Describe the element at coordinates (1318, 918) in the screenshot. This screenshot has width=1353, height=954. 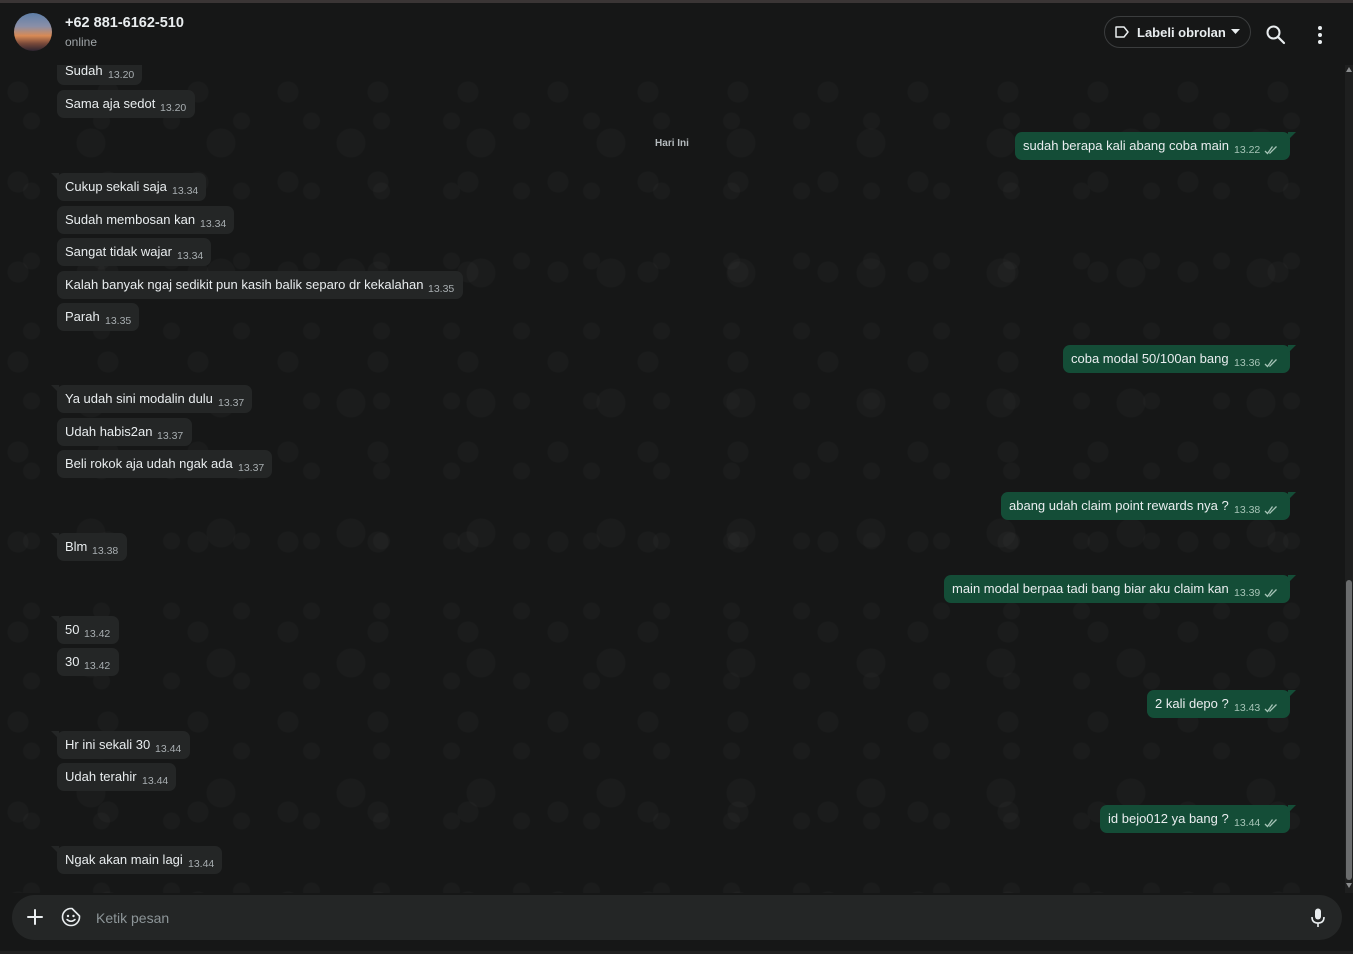
I see `microphone-icon` at that location.